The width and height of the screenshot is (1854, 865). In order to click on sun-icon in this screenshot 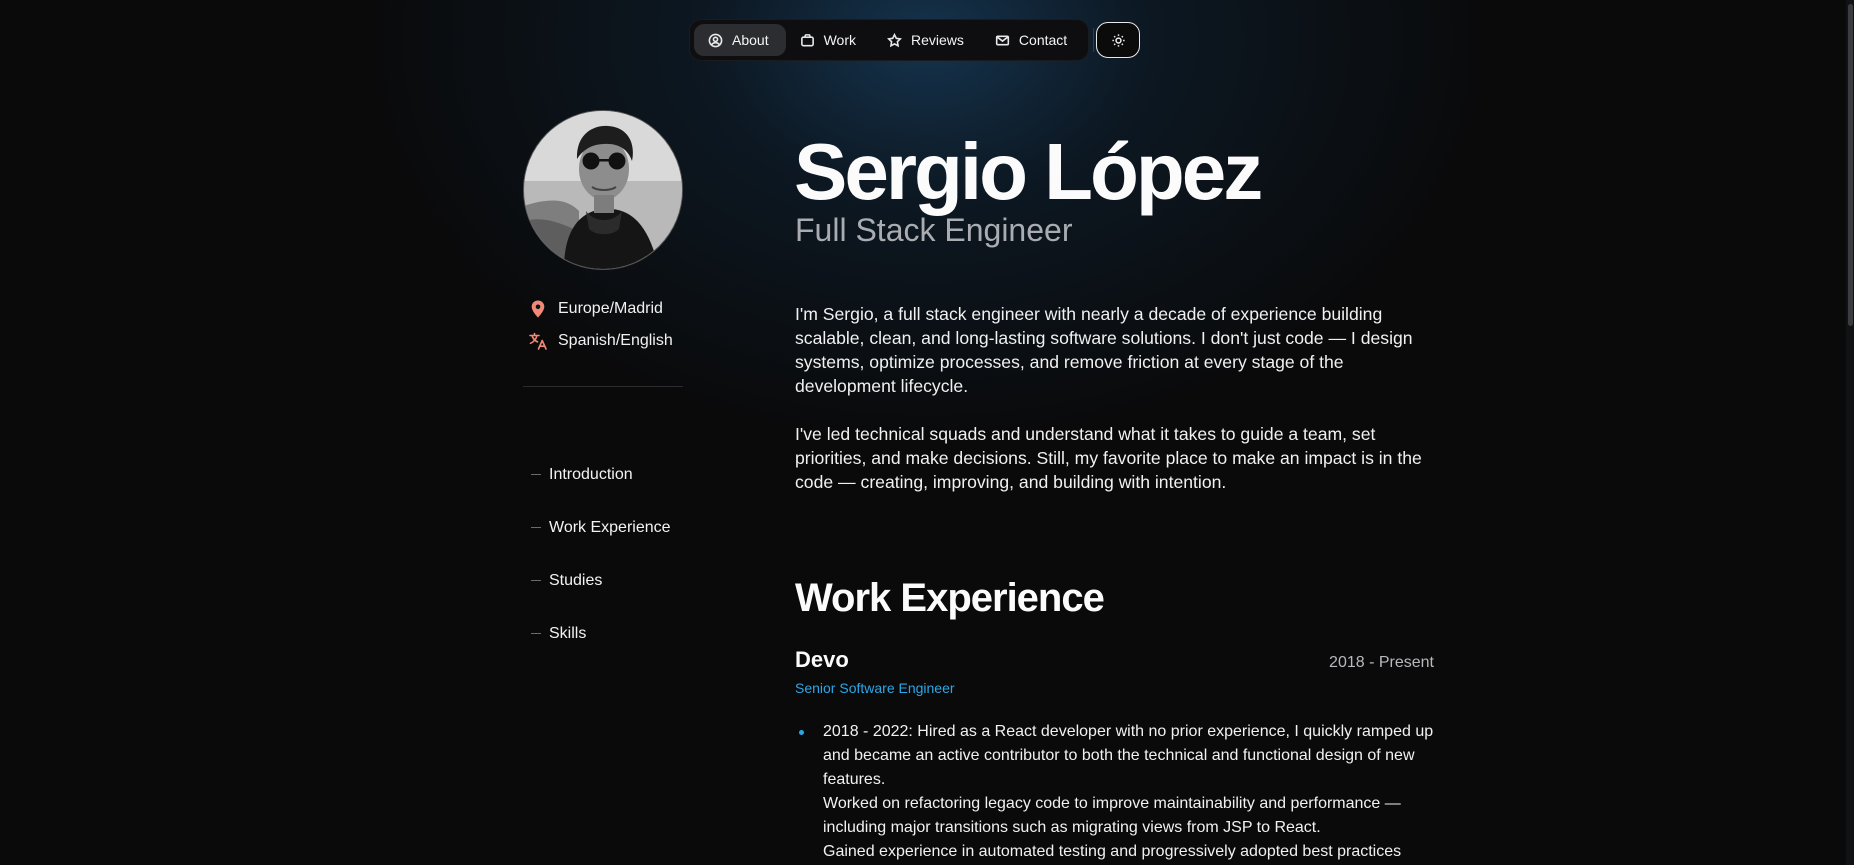, I will do `click(1118, 40)`.